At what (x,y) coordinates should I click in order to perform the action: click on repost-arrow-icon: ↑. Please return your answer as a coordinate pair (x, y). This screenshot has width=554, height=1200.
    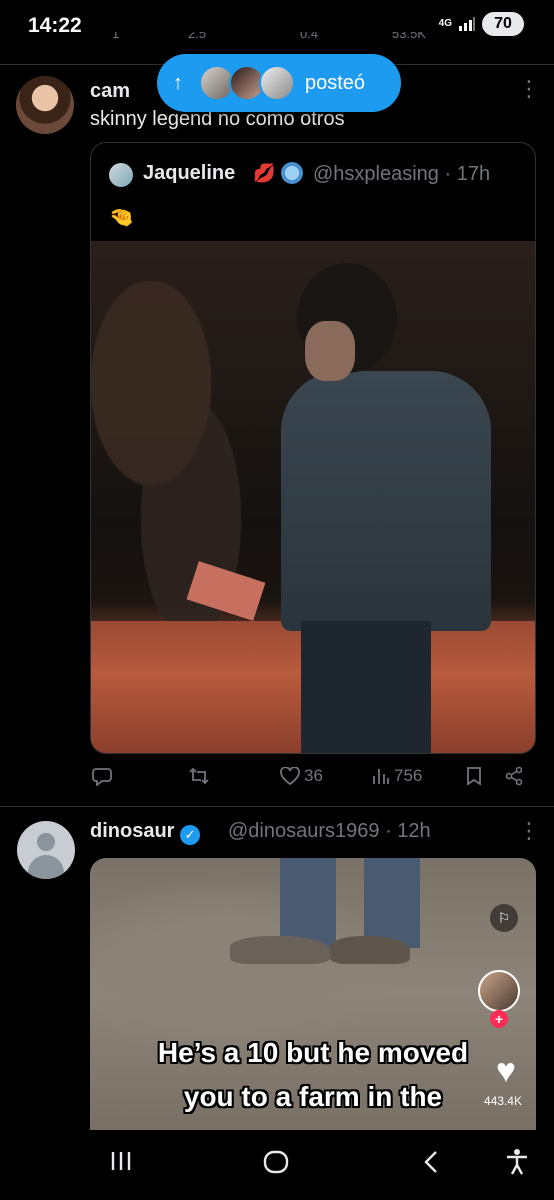
    Looking at the image, I should click on (178, 82).